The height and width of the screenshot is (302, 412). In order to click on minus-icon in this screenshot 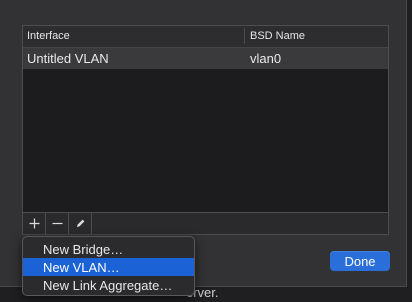, I will do `click(57, 223)`.